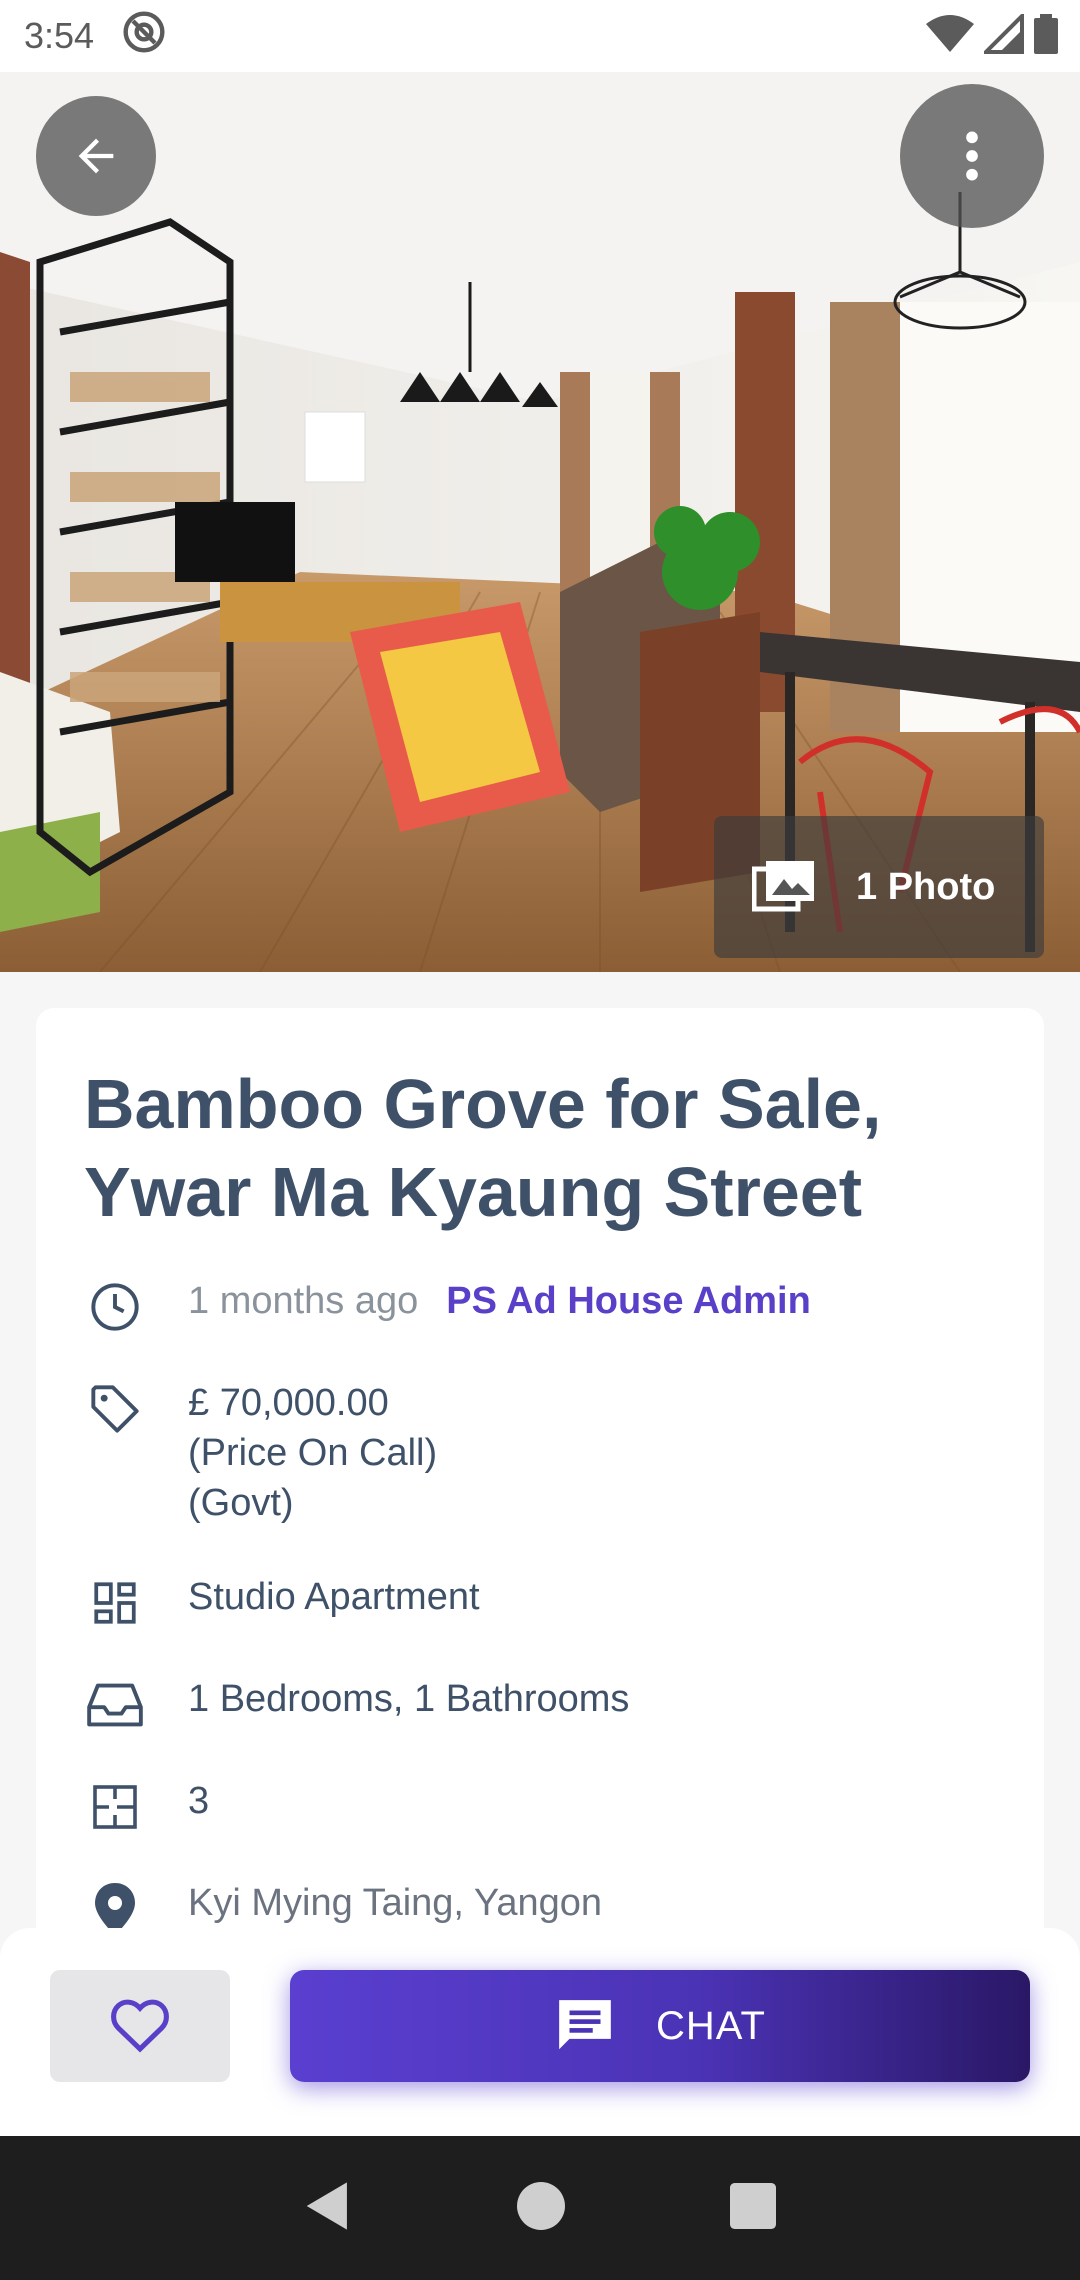 The image size is (1080, 2280). What do you see at coordinates (753, 2208) in the screenshot?
I see `nav-recents-icon` at bounding box center [753, 2208].